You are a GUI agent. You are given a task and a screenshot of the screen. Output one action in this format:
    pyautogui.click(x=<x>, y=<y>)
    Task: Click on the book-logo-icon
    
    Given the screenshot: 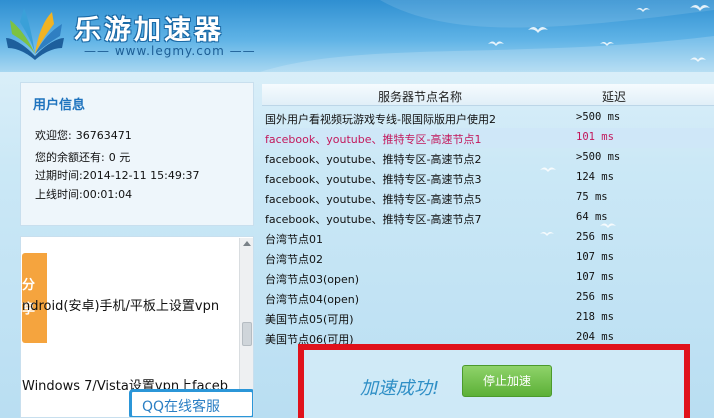 What is the action you would take?
    pyautogui.click(x=35, y=34)
    